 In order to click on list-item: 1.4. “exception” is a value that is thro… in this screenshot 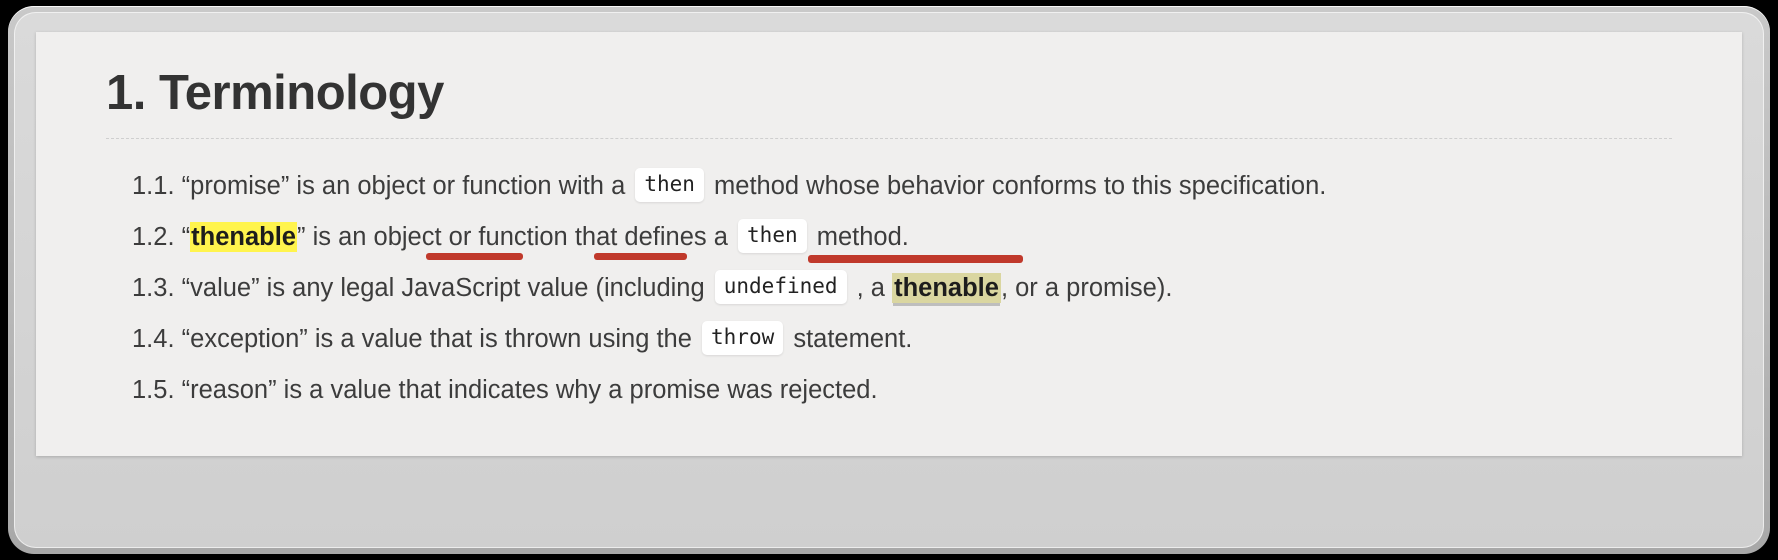, I will do `click(902, 339)`.